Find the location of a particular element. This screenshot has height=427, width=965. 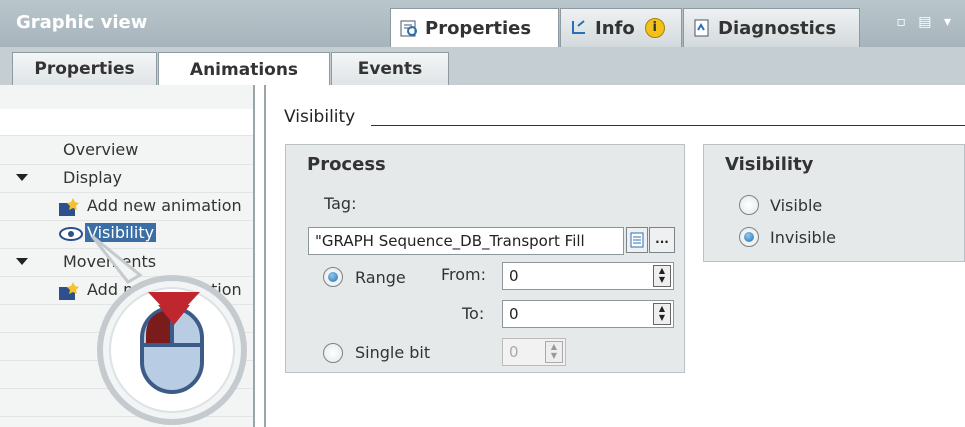

visible-radio is located at coordinates (749, 205).